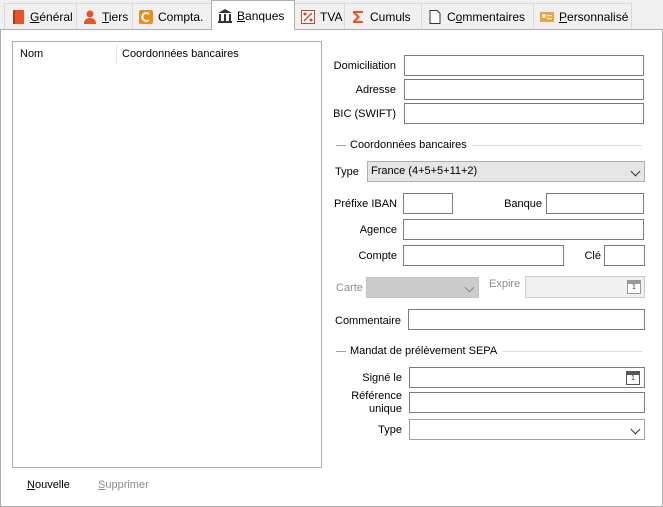 Image resolution: width=663 pixels, height=507 pixels. What do you see at coordinates (376, 396) in the screenshot?
I see `reference-label-line1: Référence` at bounding box center [376, 396].